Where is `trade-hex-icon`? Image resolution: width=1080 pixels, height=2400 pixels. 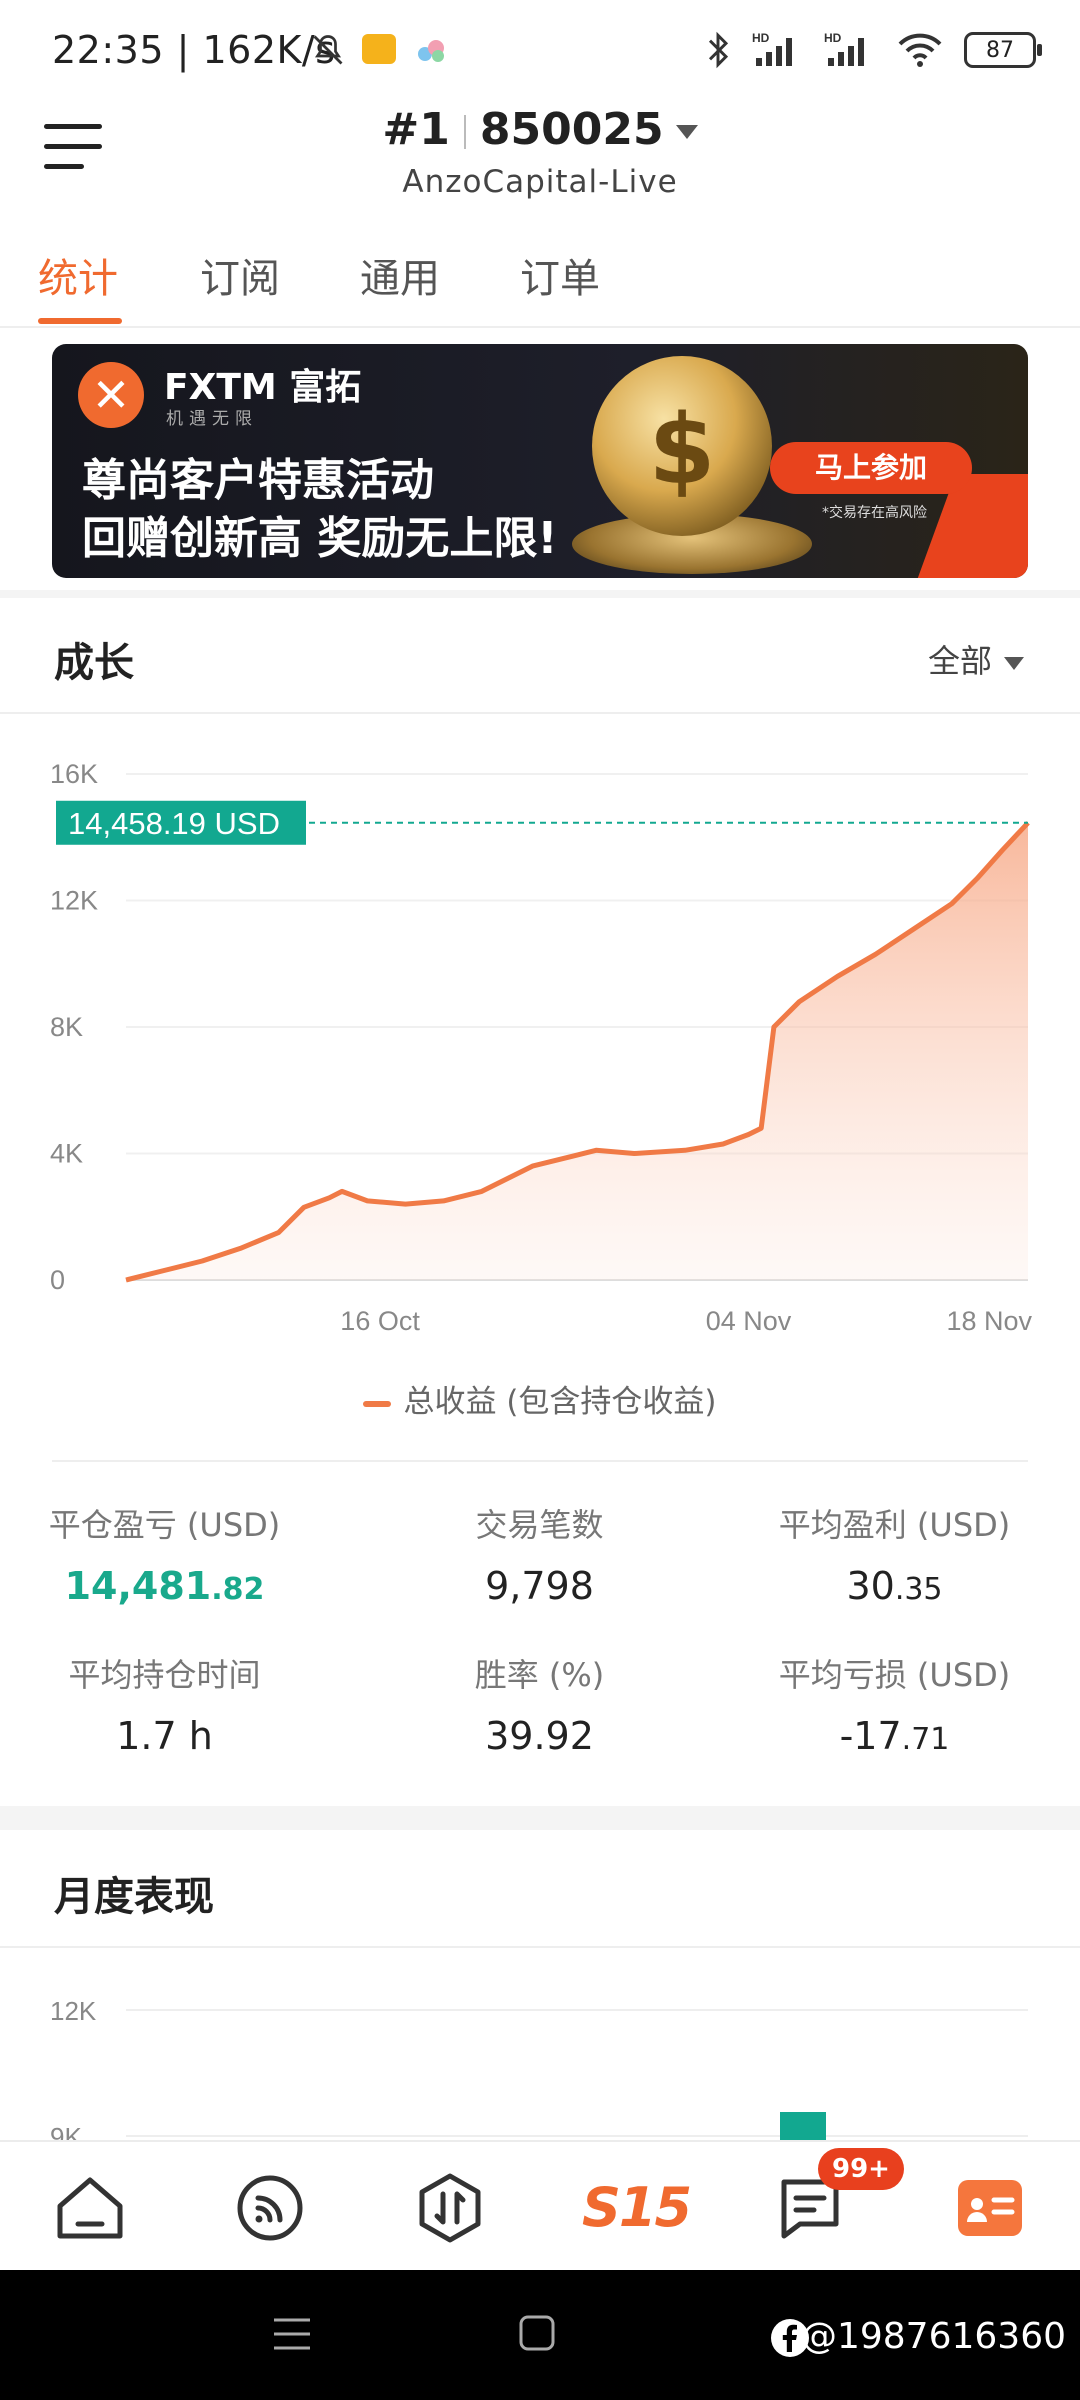 trade-hex-icon is located at coordinates (450, 2208).